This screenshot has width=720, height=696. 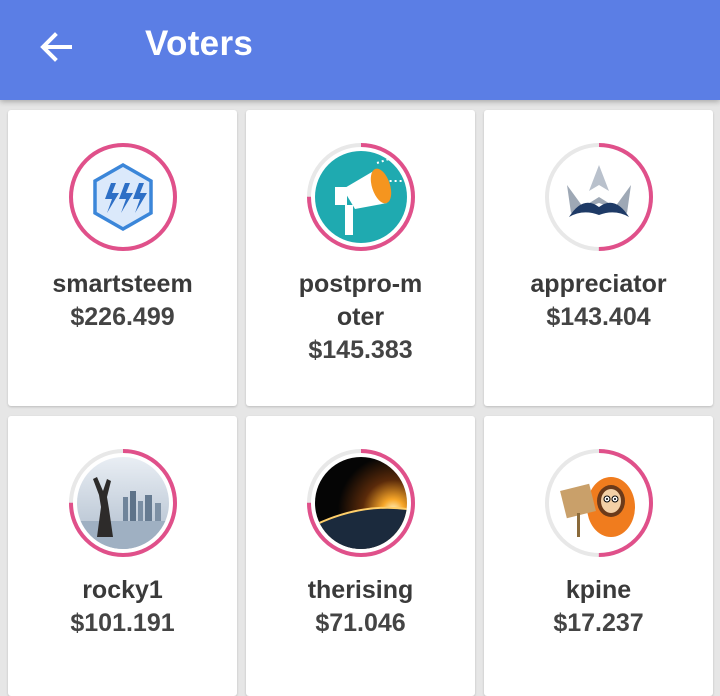 I want to click on voter-name-block: rocky1 $101.191, so click(x=122, y=607).